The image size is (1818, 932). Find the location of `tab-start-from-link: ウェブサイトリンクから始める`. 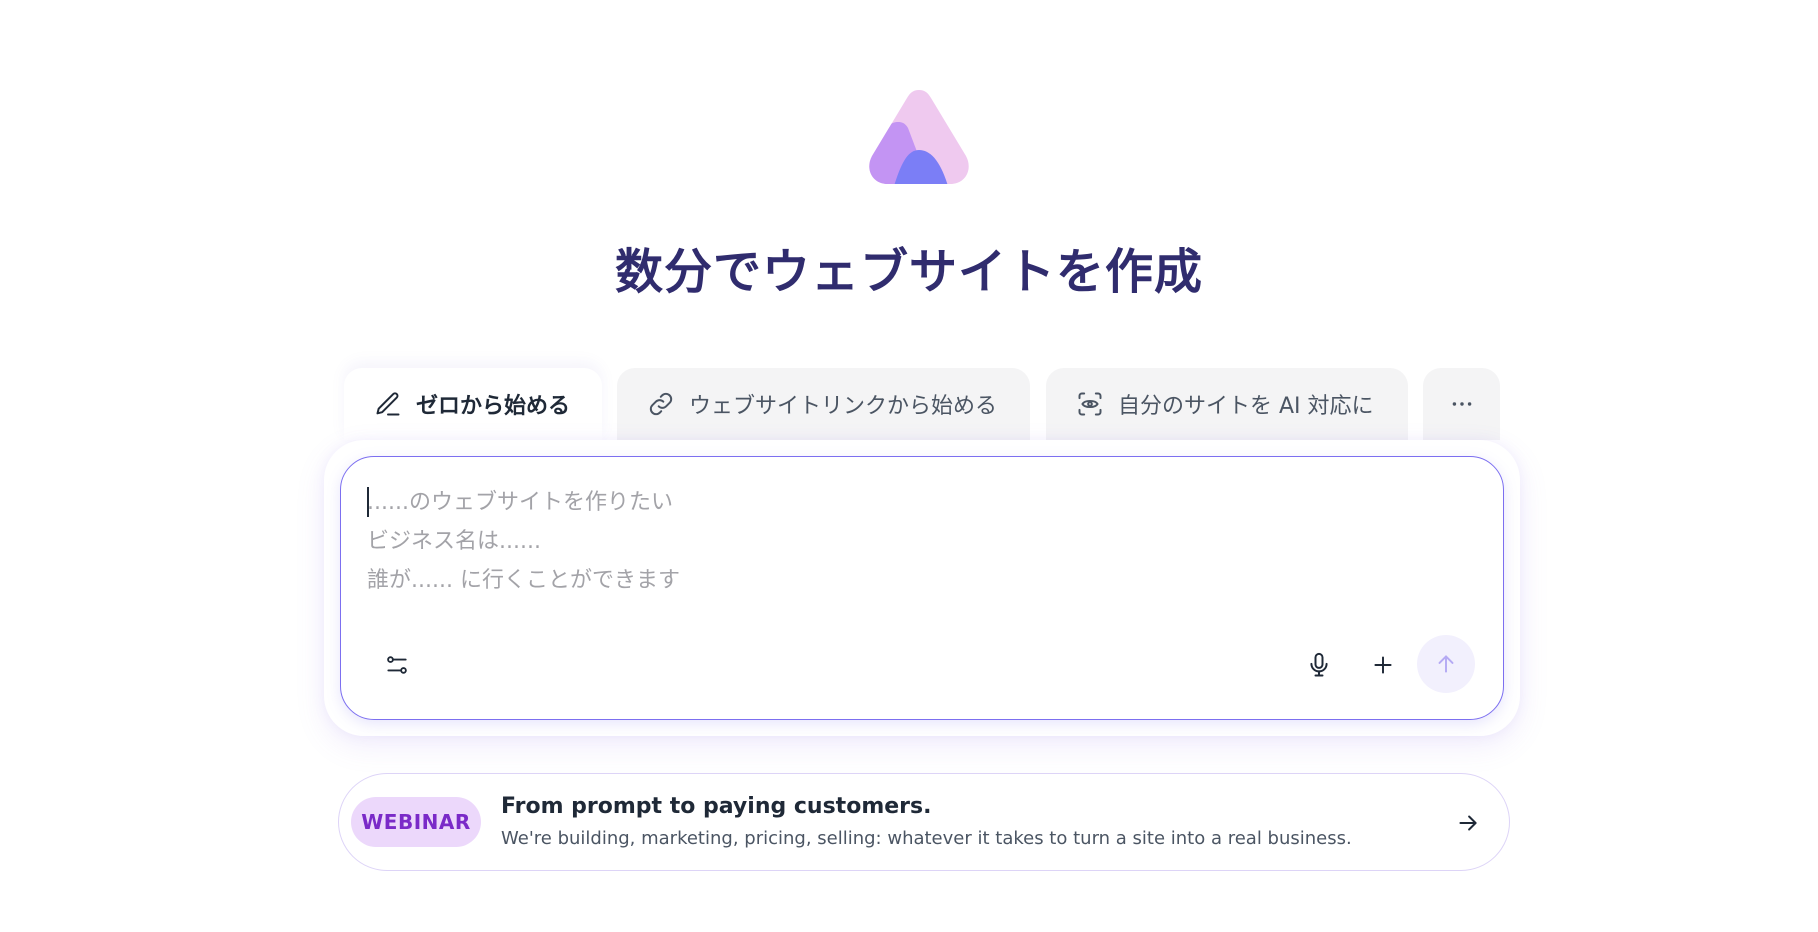

tab-start-from-link: ウェブサイトリンクから始める is located at coordinates (823, 404).